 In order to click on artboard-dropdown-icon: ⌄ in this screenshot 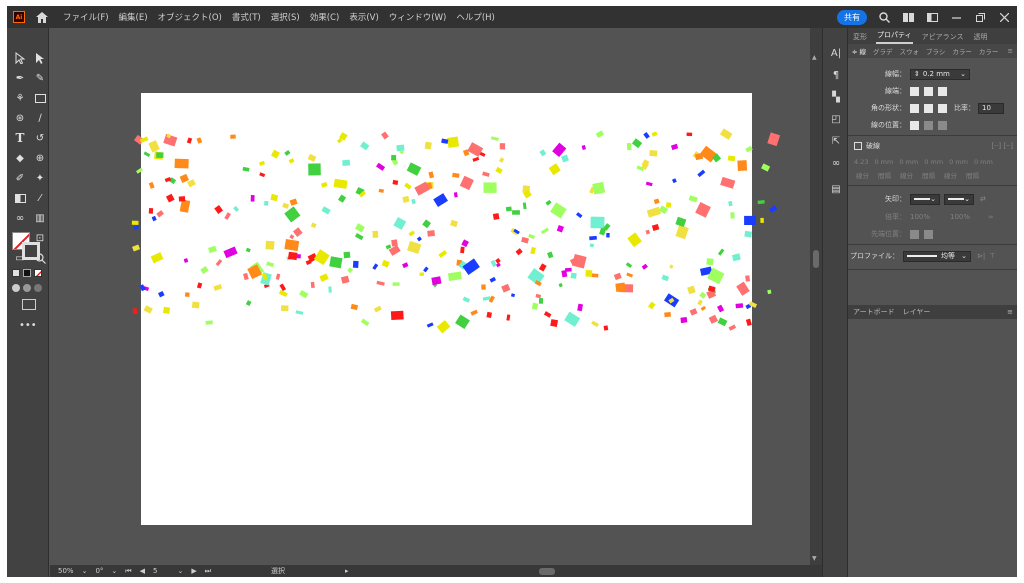, I will do `click(180, 571)`.